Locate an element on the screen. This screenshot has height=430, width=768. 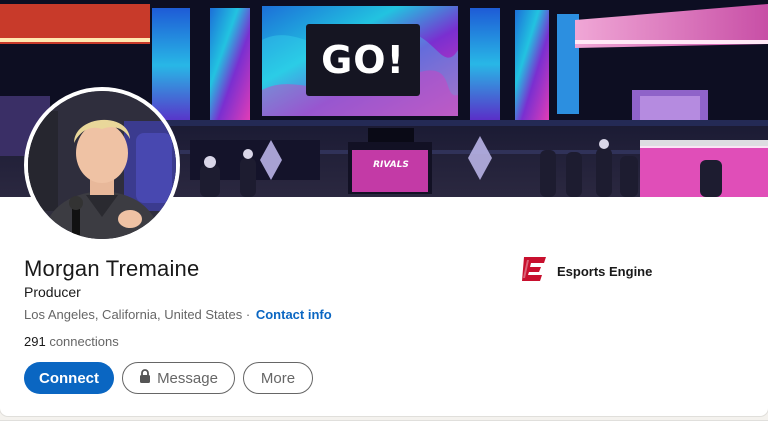
esports-engine-logo-icon is located at coordinates (534, 271).